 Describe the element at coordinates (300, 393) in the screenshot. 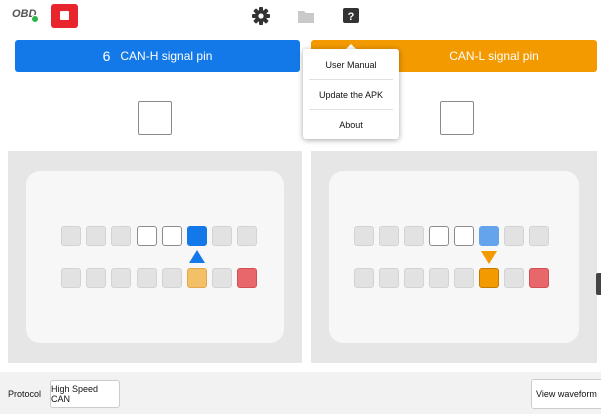

I see `bottom-bar: Protocol High Speed CAN View waveform` at that location.